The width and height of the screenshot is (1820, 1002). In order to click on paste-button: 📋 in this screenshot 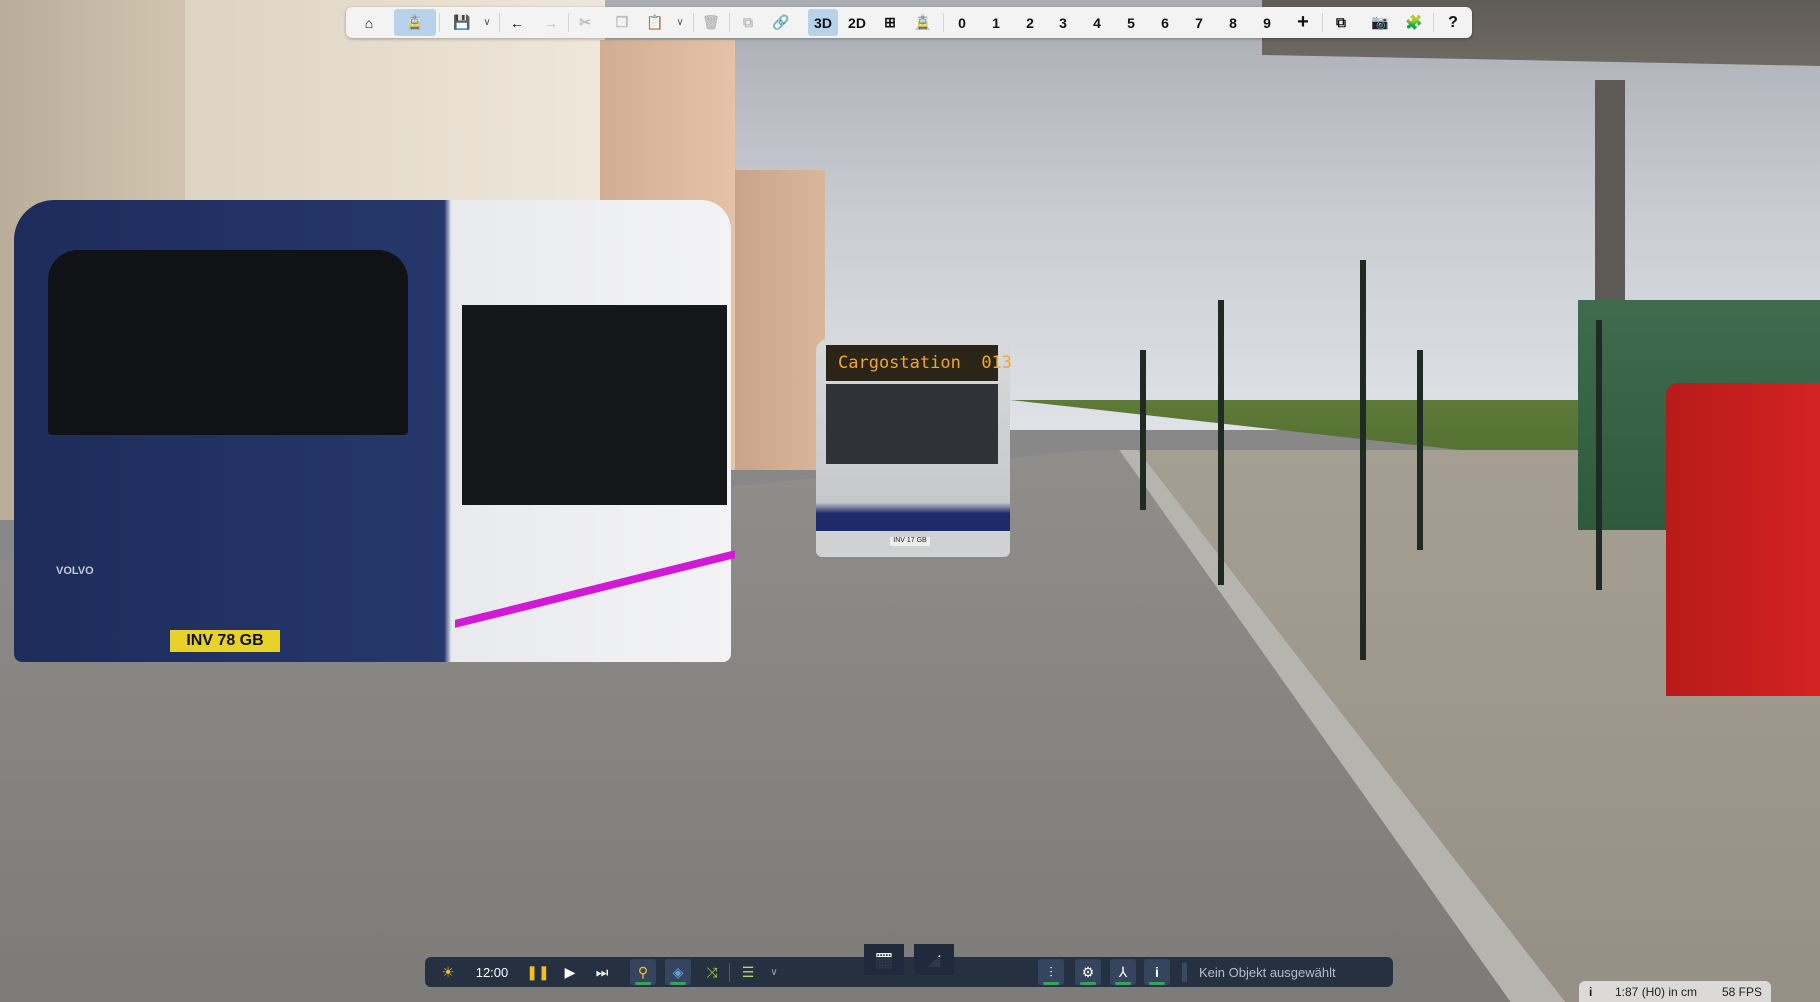, I will do `click(655, 22)`.